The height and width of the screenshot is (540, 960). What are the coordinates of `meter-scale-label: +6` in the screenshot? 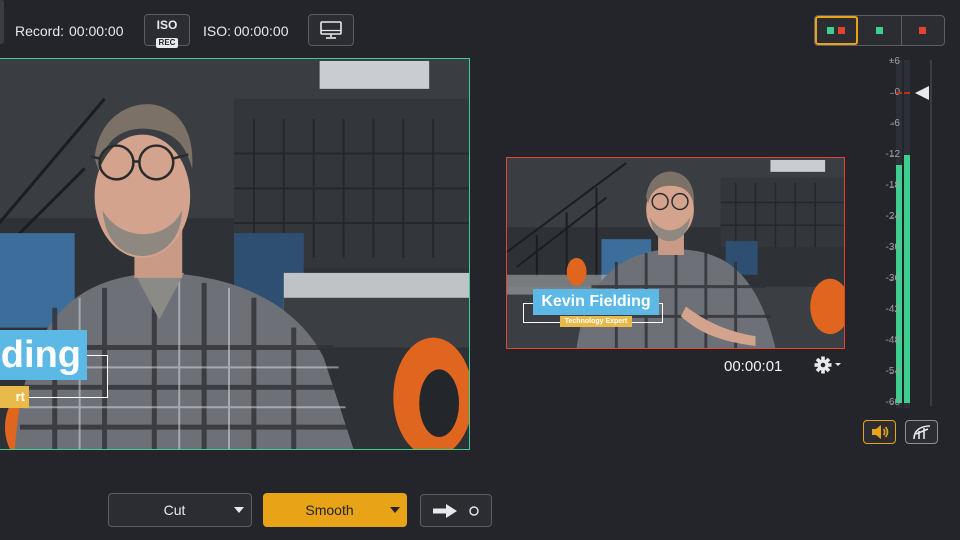 It's located at (894, 61).